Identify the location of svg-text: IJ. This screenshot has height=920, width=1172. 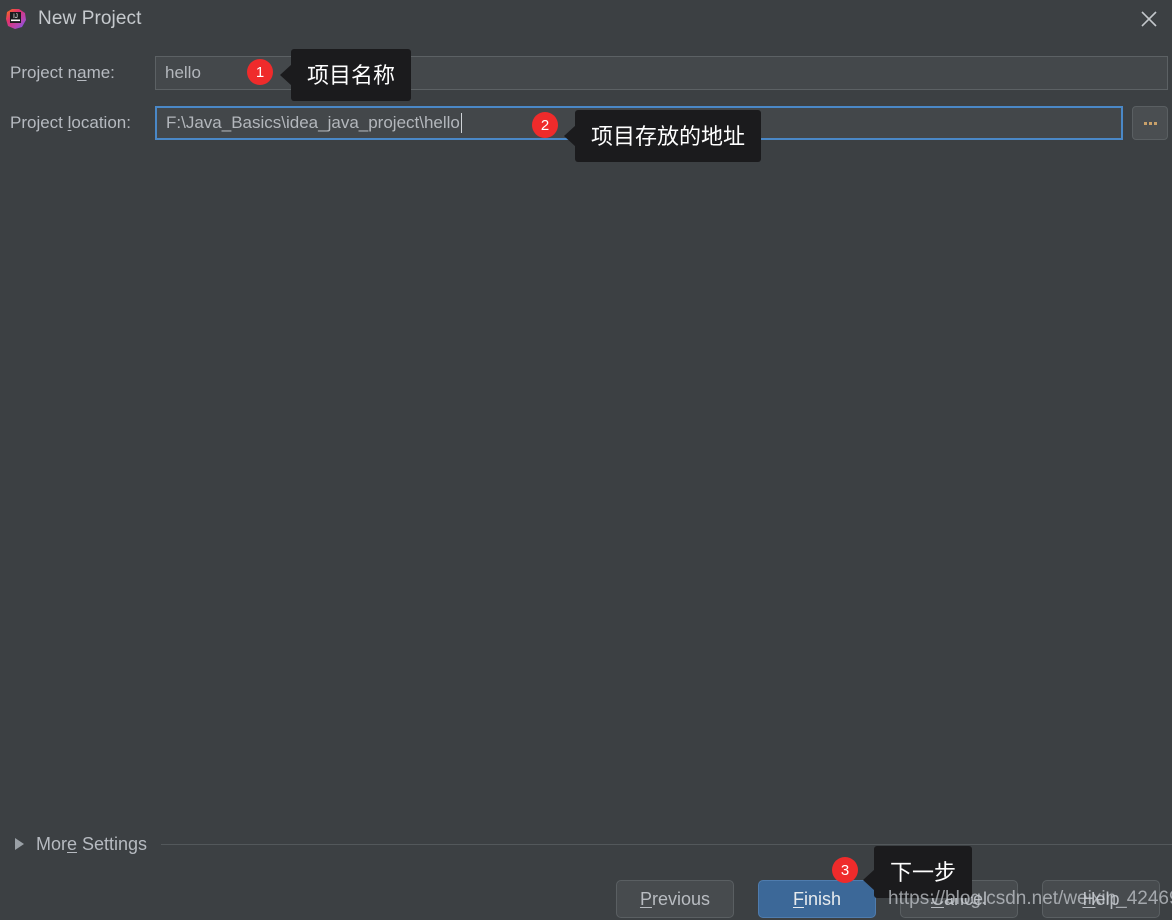
(15, 17).